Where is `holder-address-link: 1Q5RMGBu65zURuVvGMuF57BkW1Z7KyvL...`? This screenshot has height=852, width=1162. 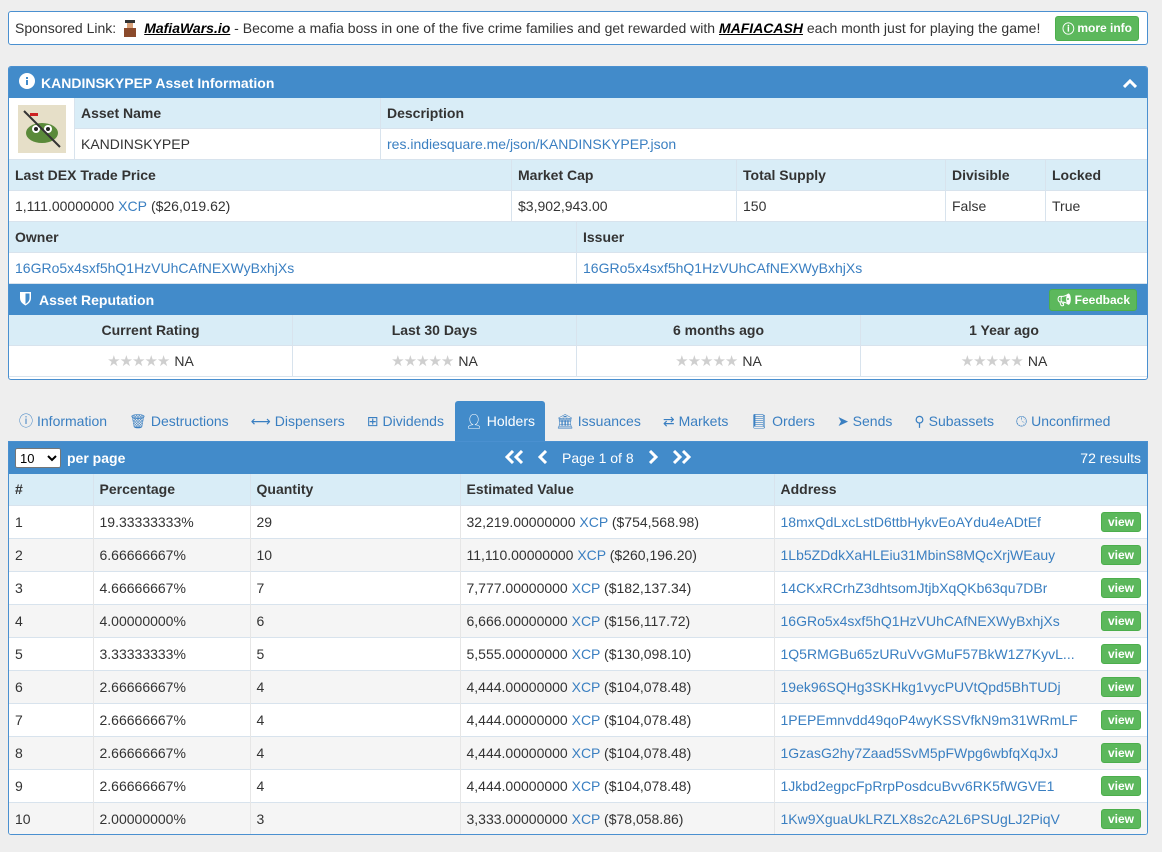
holder-address-link: 1Q5RMGBu65zURuVvGMuF57BkW1Z7KyvL... is located at coordinates (928, 654).